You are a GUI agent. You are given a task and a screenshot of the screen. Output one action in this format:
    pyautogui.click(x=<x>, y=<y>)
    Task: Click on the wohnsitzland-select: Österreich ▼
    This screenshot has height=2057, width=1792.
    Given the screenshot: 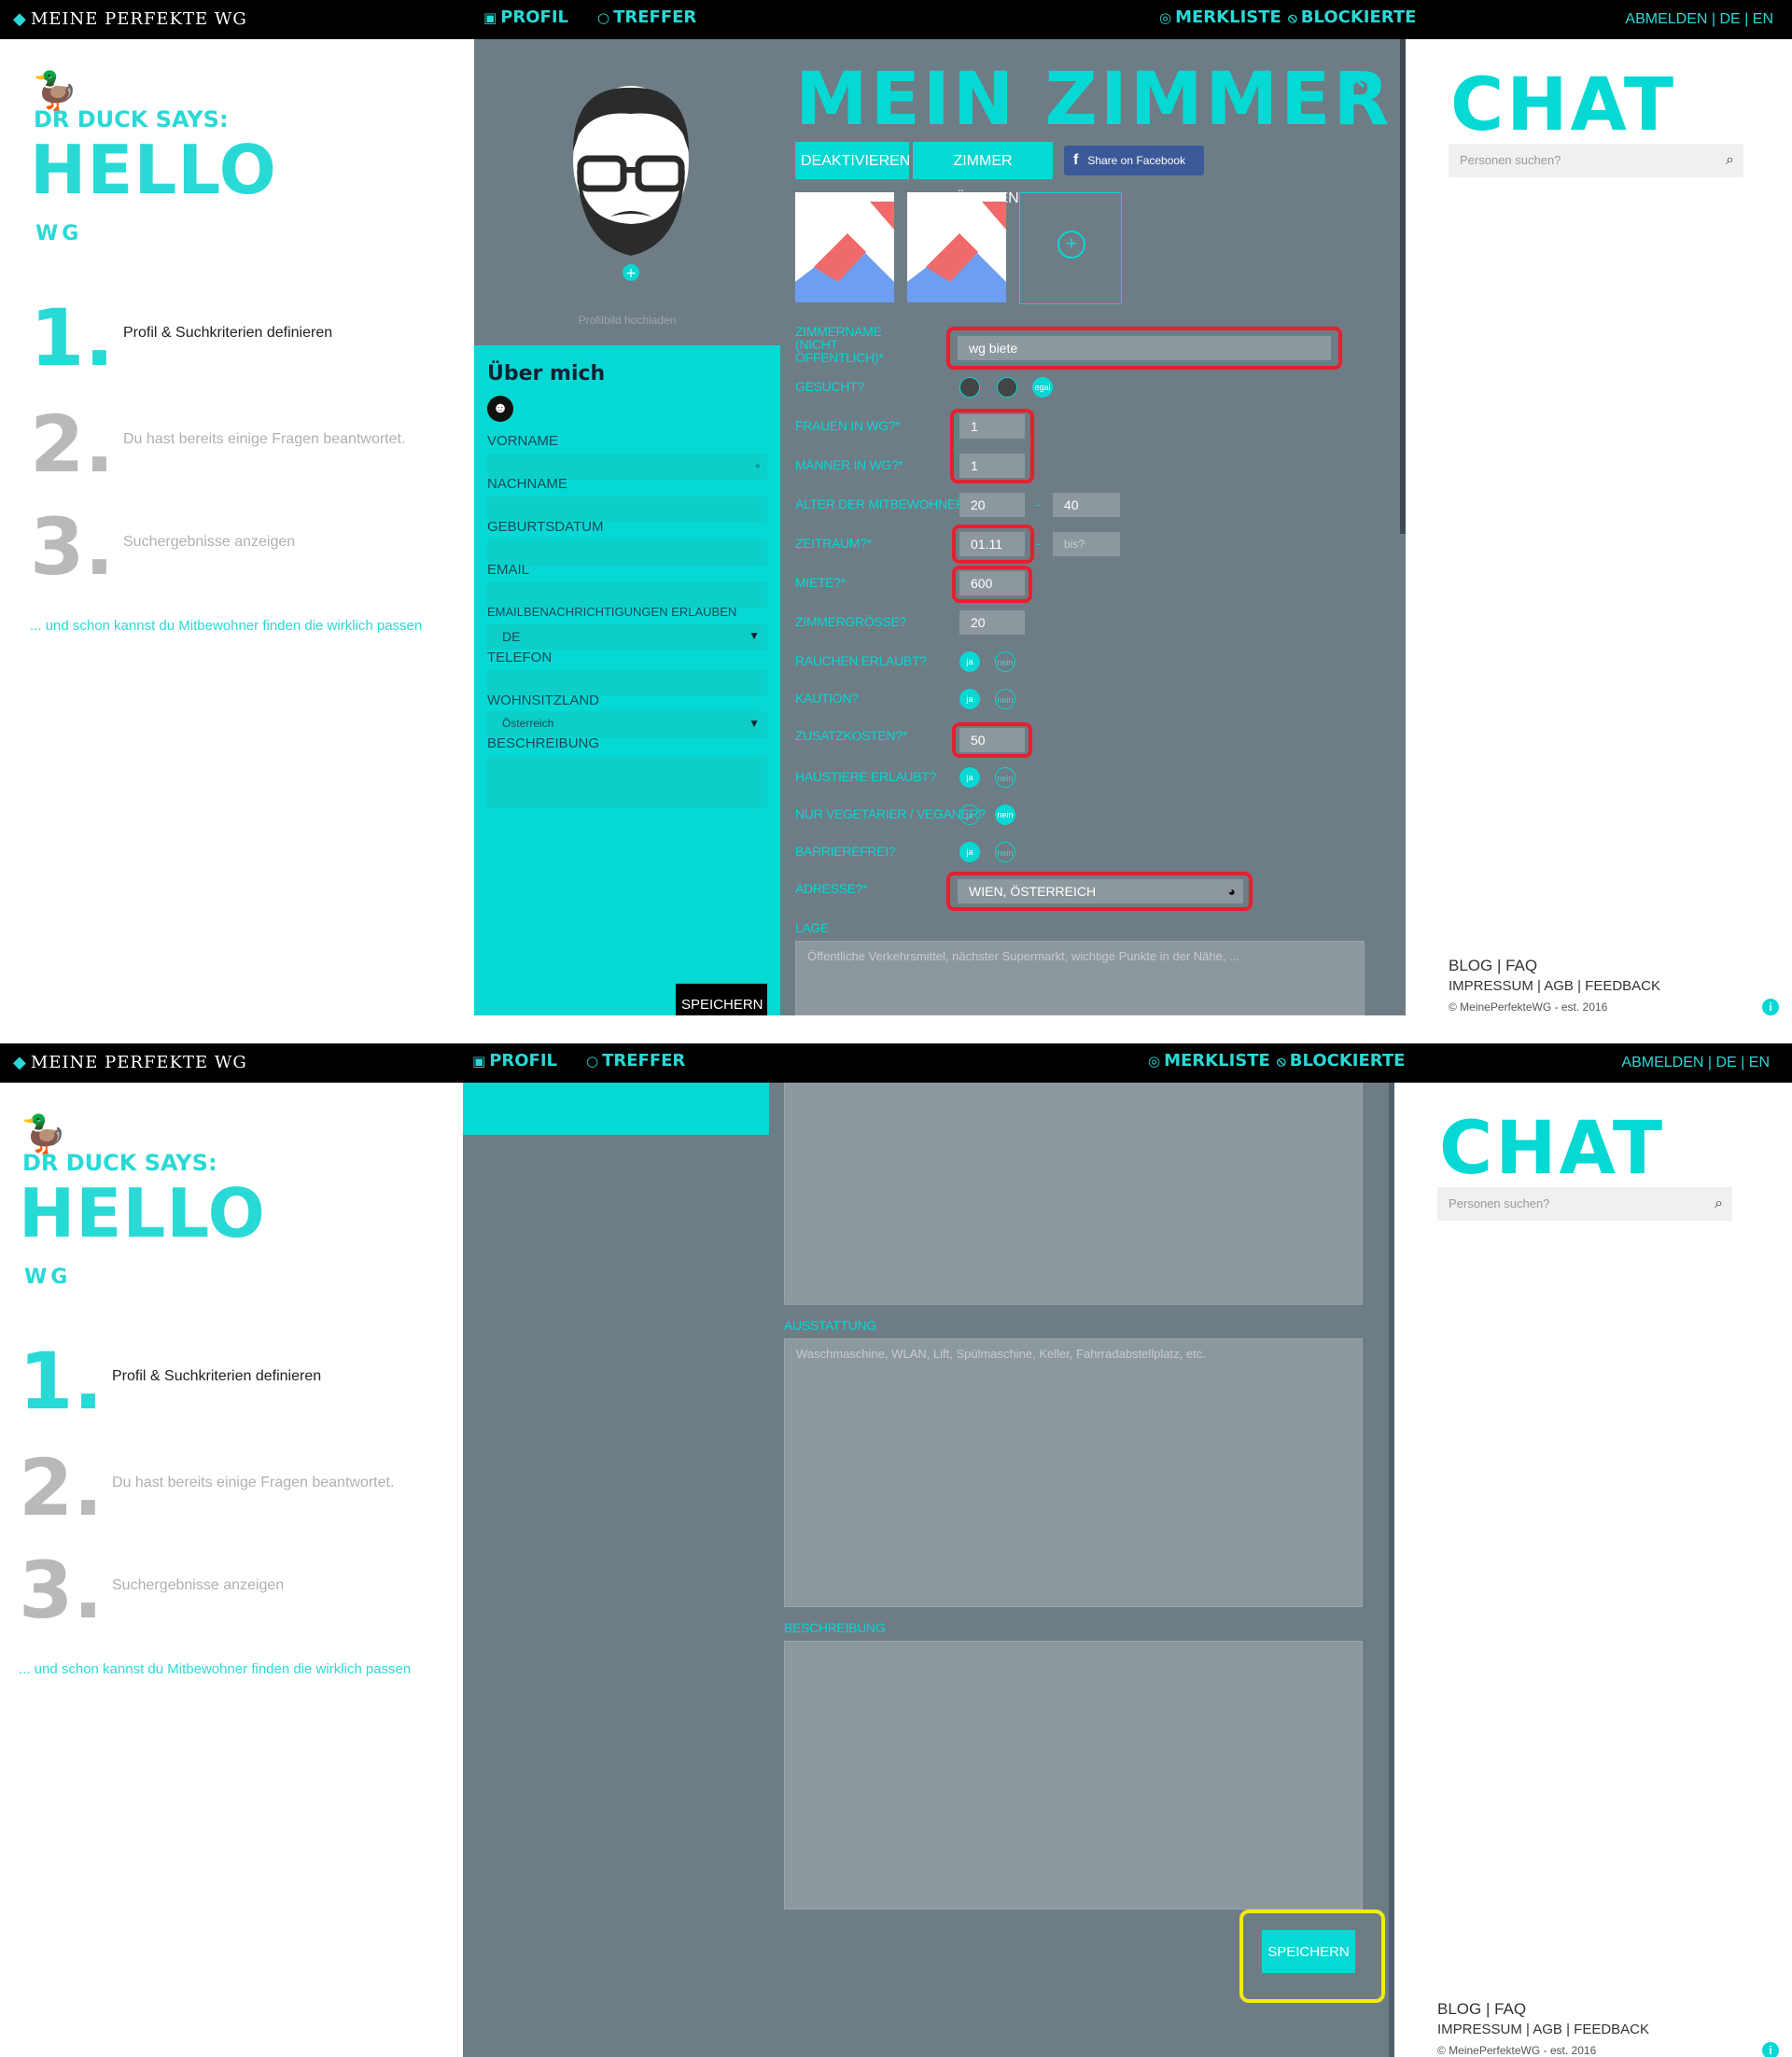 What is the action you would take?
    pyautogui.click(x=627, y=724)
    